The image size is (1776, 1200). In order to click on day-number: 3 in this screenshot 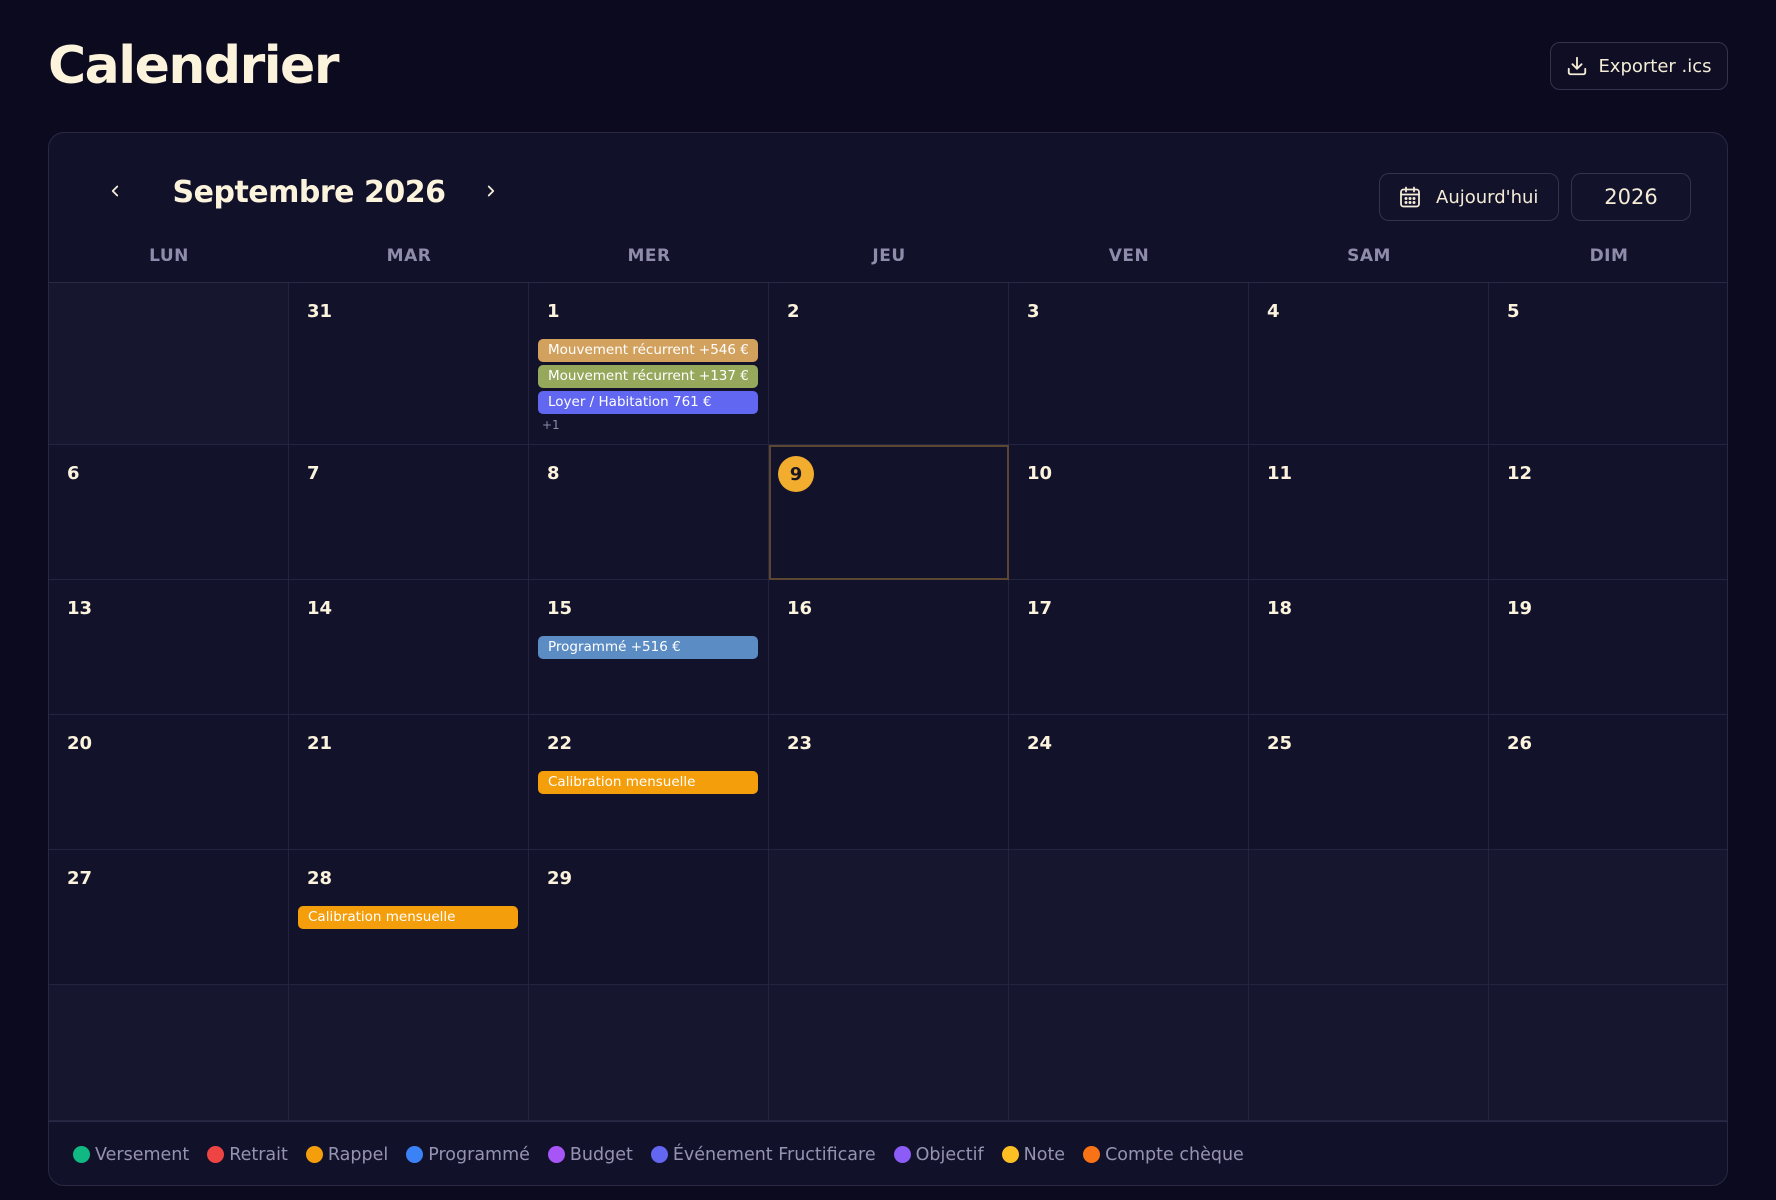, I will do `click(1033, 311)`.